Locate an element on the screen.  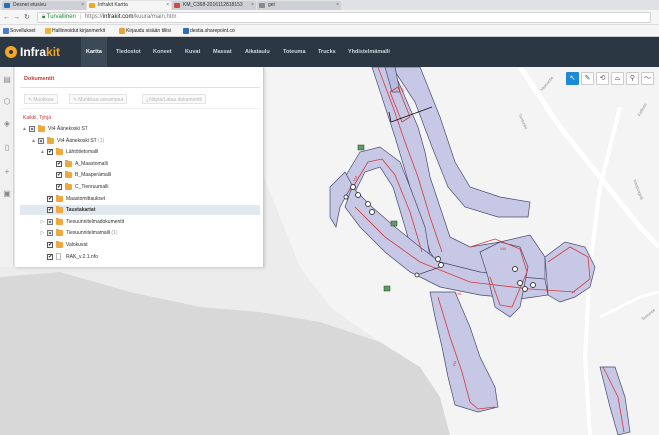
tree-item-text: C_Tienruumalli is located at coordinates (92, 187).